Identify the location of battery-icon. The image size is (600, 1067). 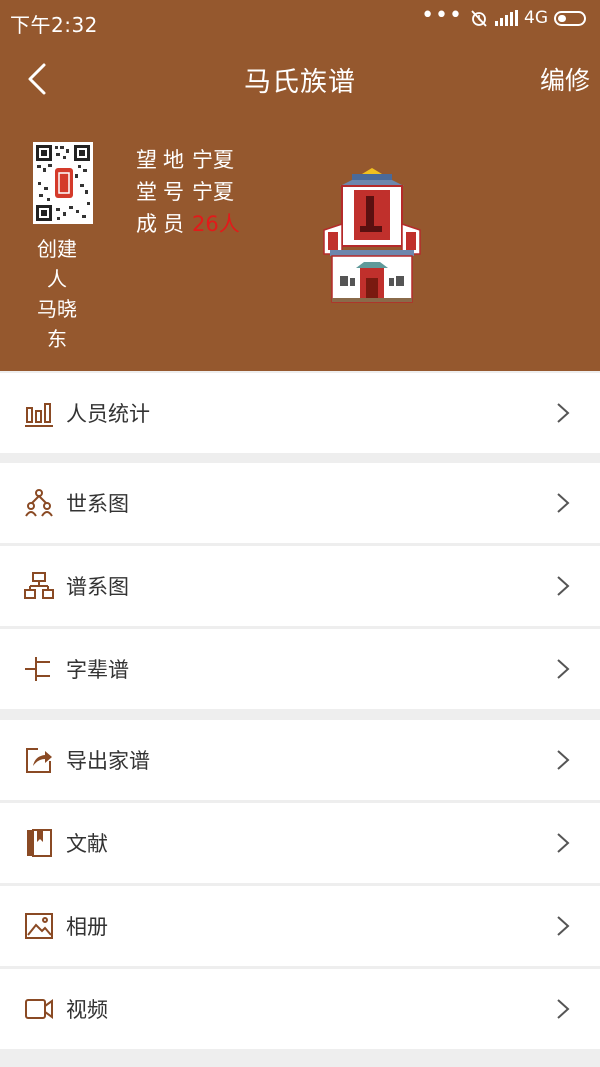
(570, 18).